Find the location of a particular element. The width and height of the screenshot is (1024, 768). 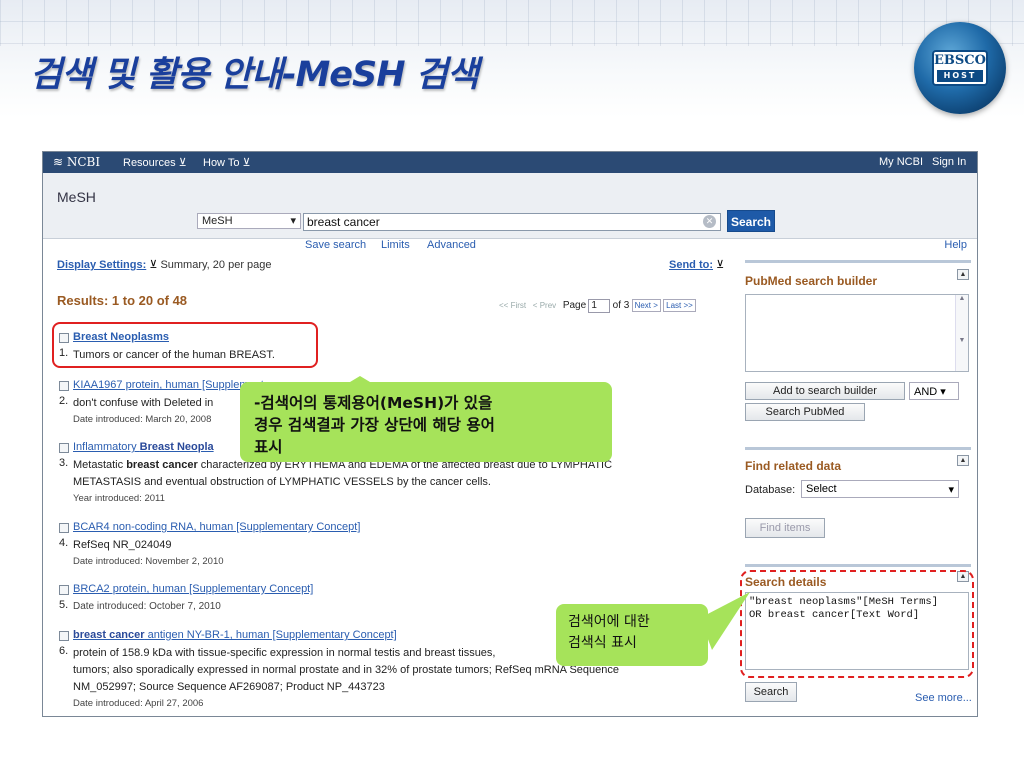

callout-search-formula: 검색어에 대한 검색식 표시 is located at coordinates (632, 635).